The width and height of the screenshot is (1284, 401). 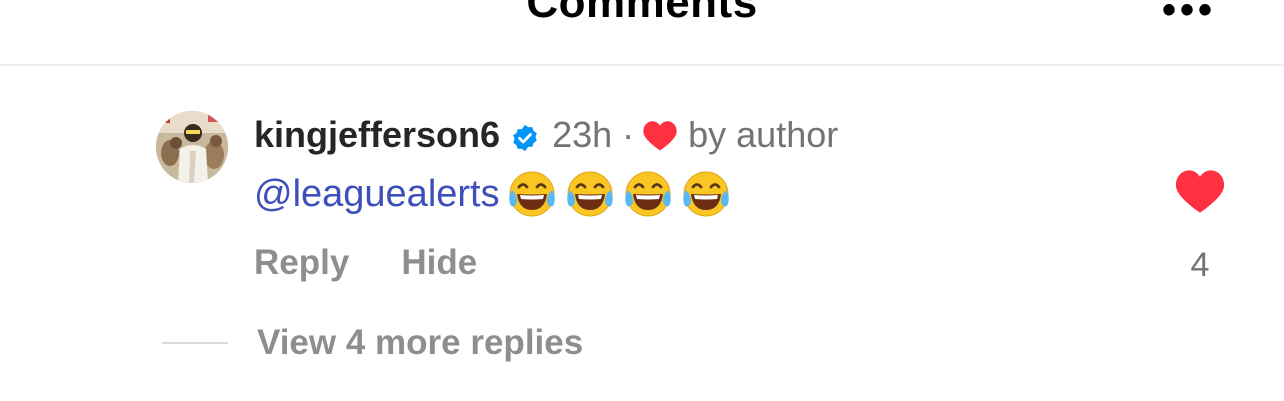 I want to click on verified-badge-icon, so click(x=525, y=136).